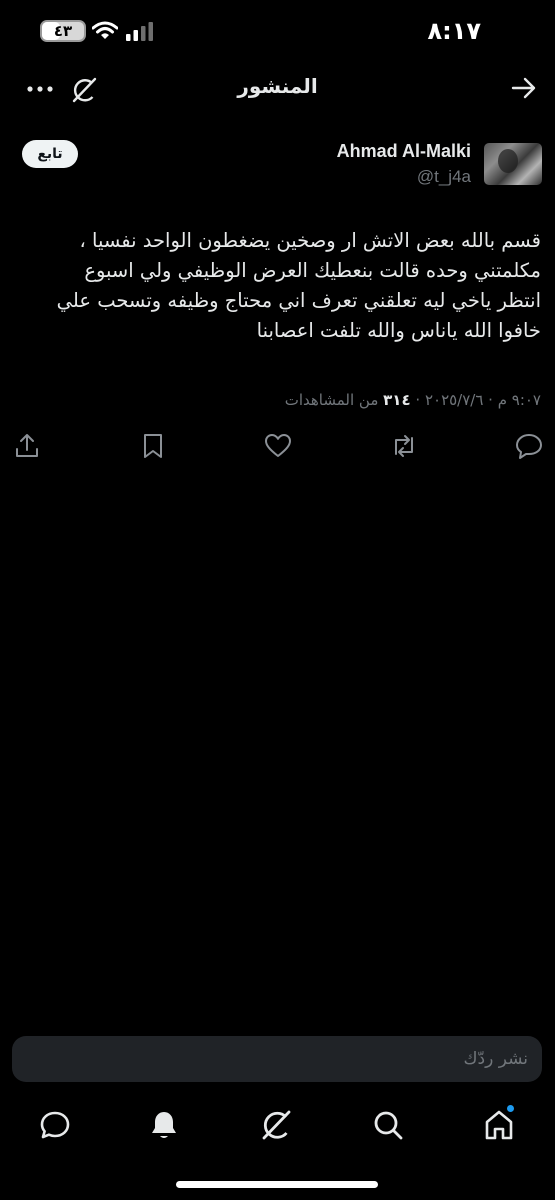 Image resolution: width=555 pixels, height=1200 pixels. Describe the element at coordinates (277, 86) in the screenshot. I see `page-title: المنشور` at that location.